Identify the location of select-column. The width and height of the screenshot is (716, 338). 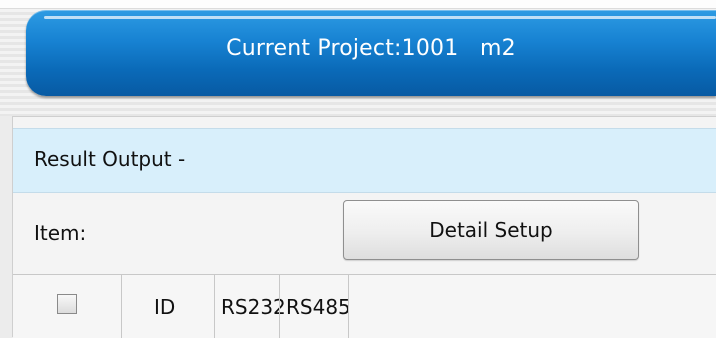
(67, 306).